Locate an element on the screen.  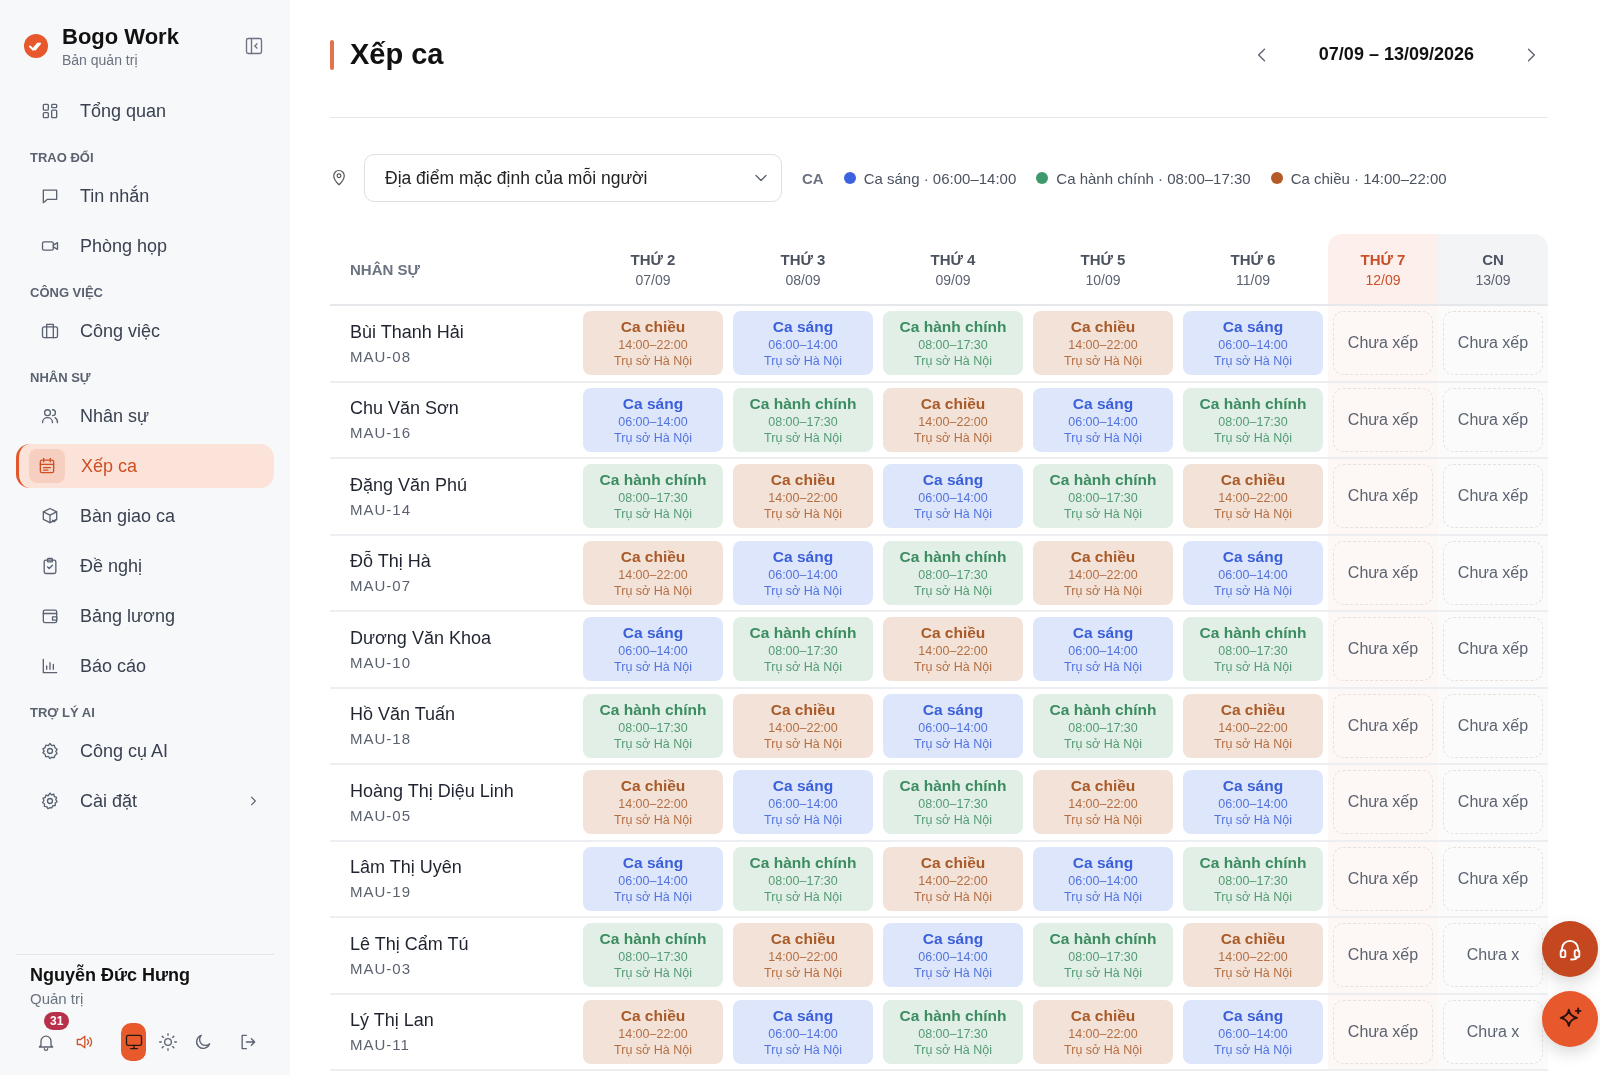
nav-item: Phòng họp is located at coordinates (145, 246).